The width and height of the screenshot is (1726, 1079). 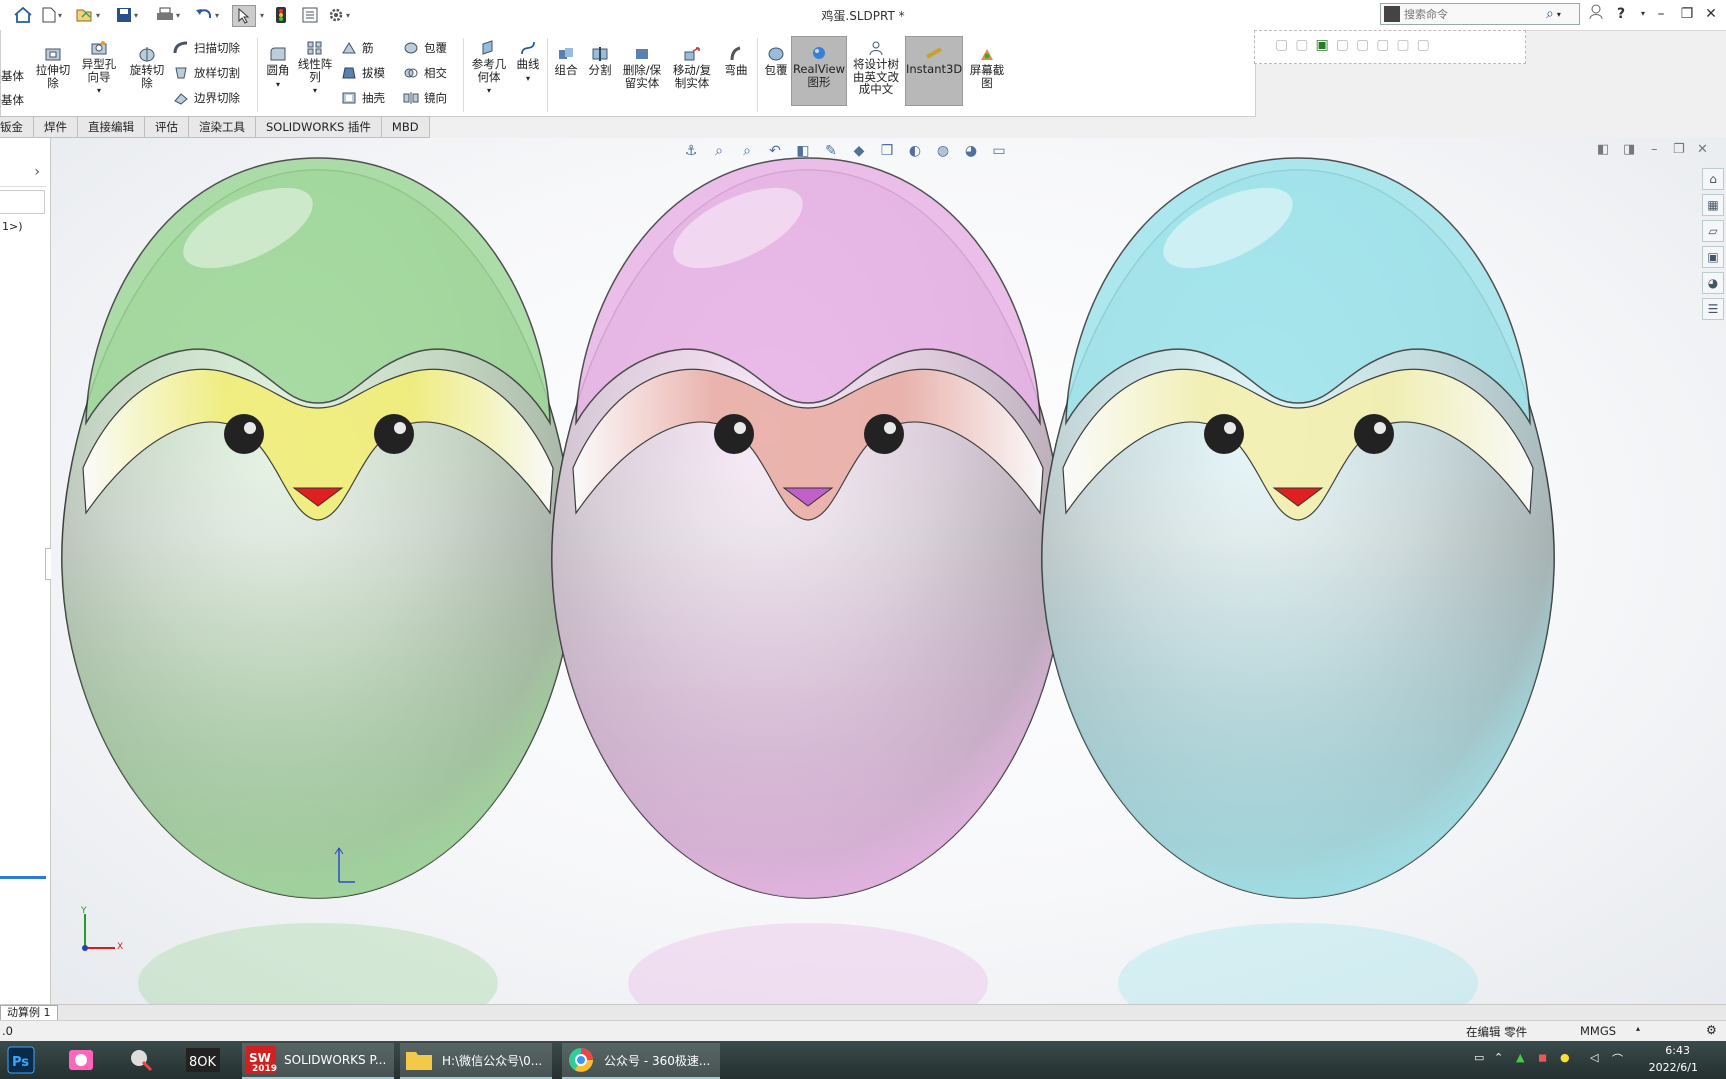 What do you see at coordinates (29, 1013) in the screenshot?
I see `motion-study-tab: 动算例 1` at bounding box center [29, 1013].